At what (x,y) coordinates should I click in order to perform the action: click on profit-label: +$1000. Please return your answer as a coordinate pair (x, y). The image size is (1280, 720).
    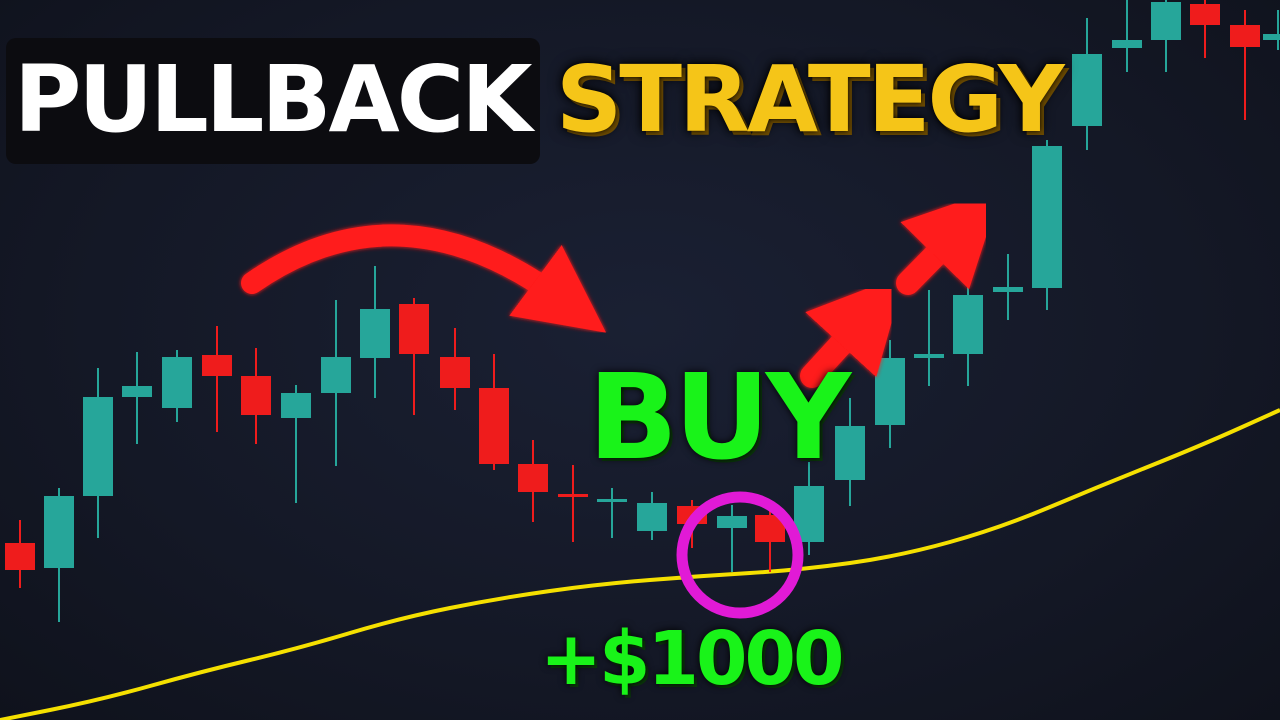
    Looking at the image, I should click on (692, 659).